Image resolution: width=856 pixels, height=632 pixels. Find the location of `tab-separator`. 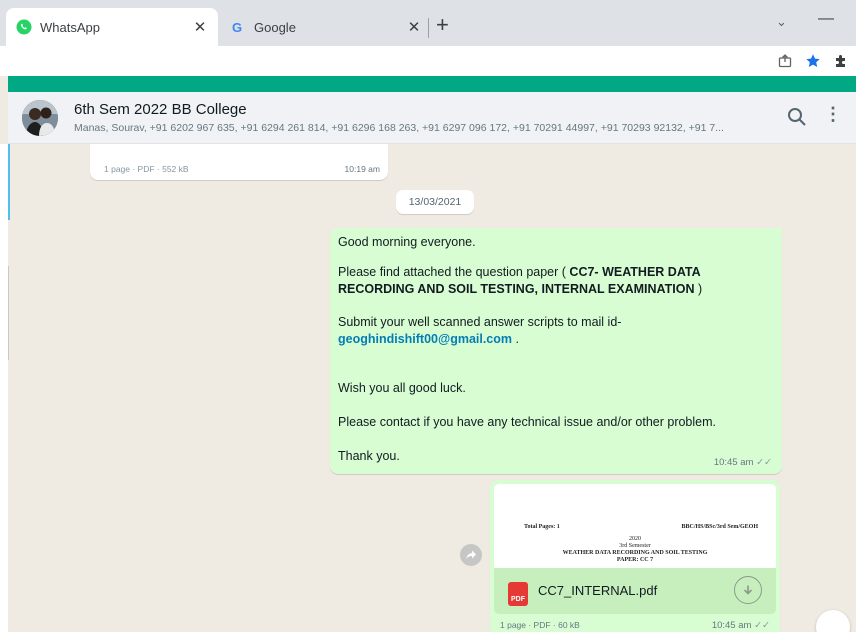

tab-separator is located at coordinates (428, 28).